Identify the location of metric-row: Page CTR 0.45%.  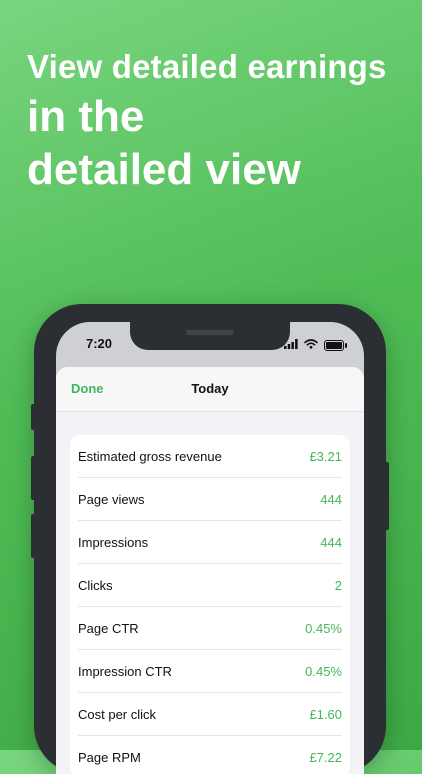
(210, 628).